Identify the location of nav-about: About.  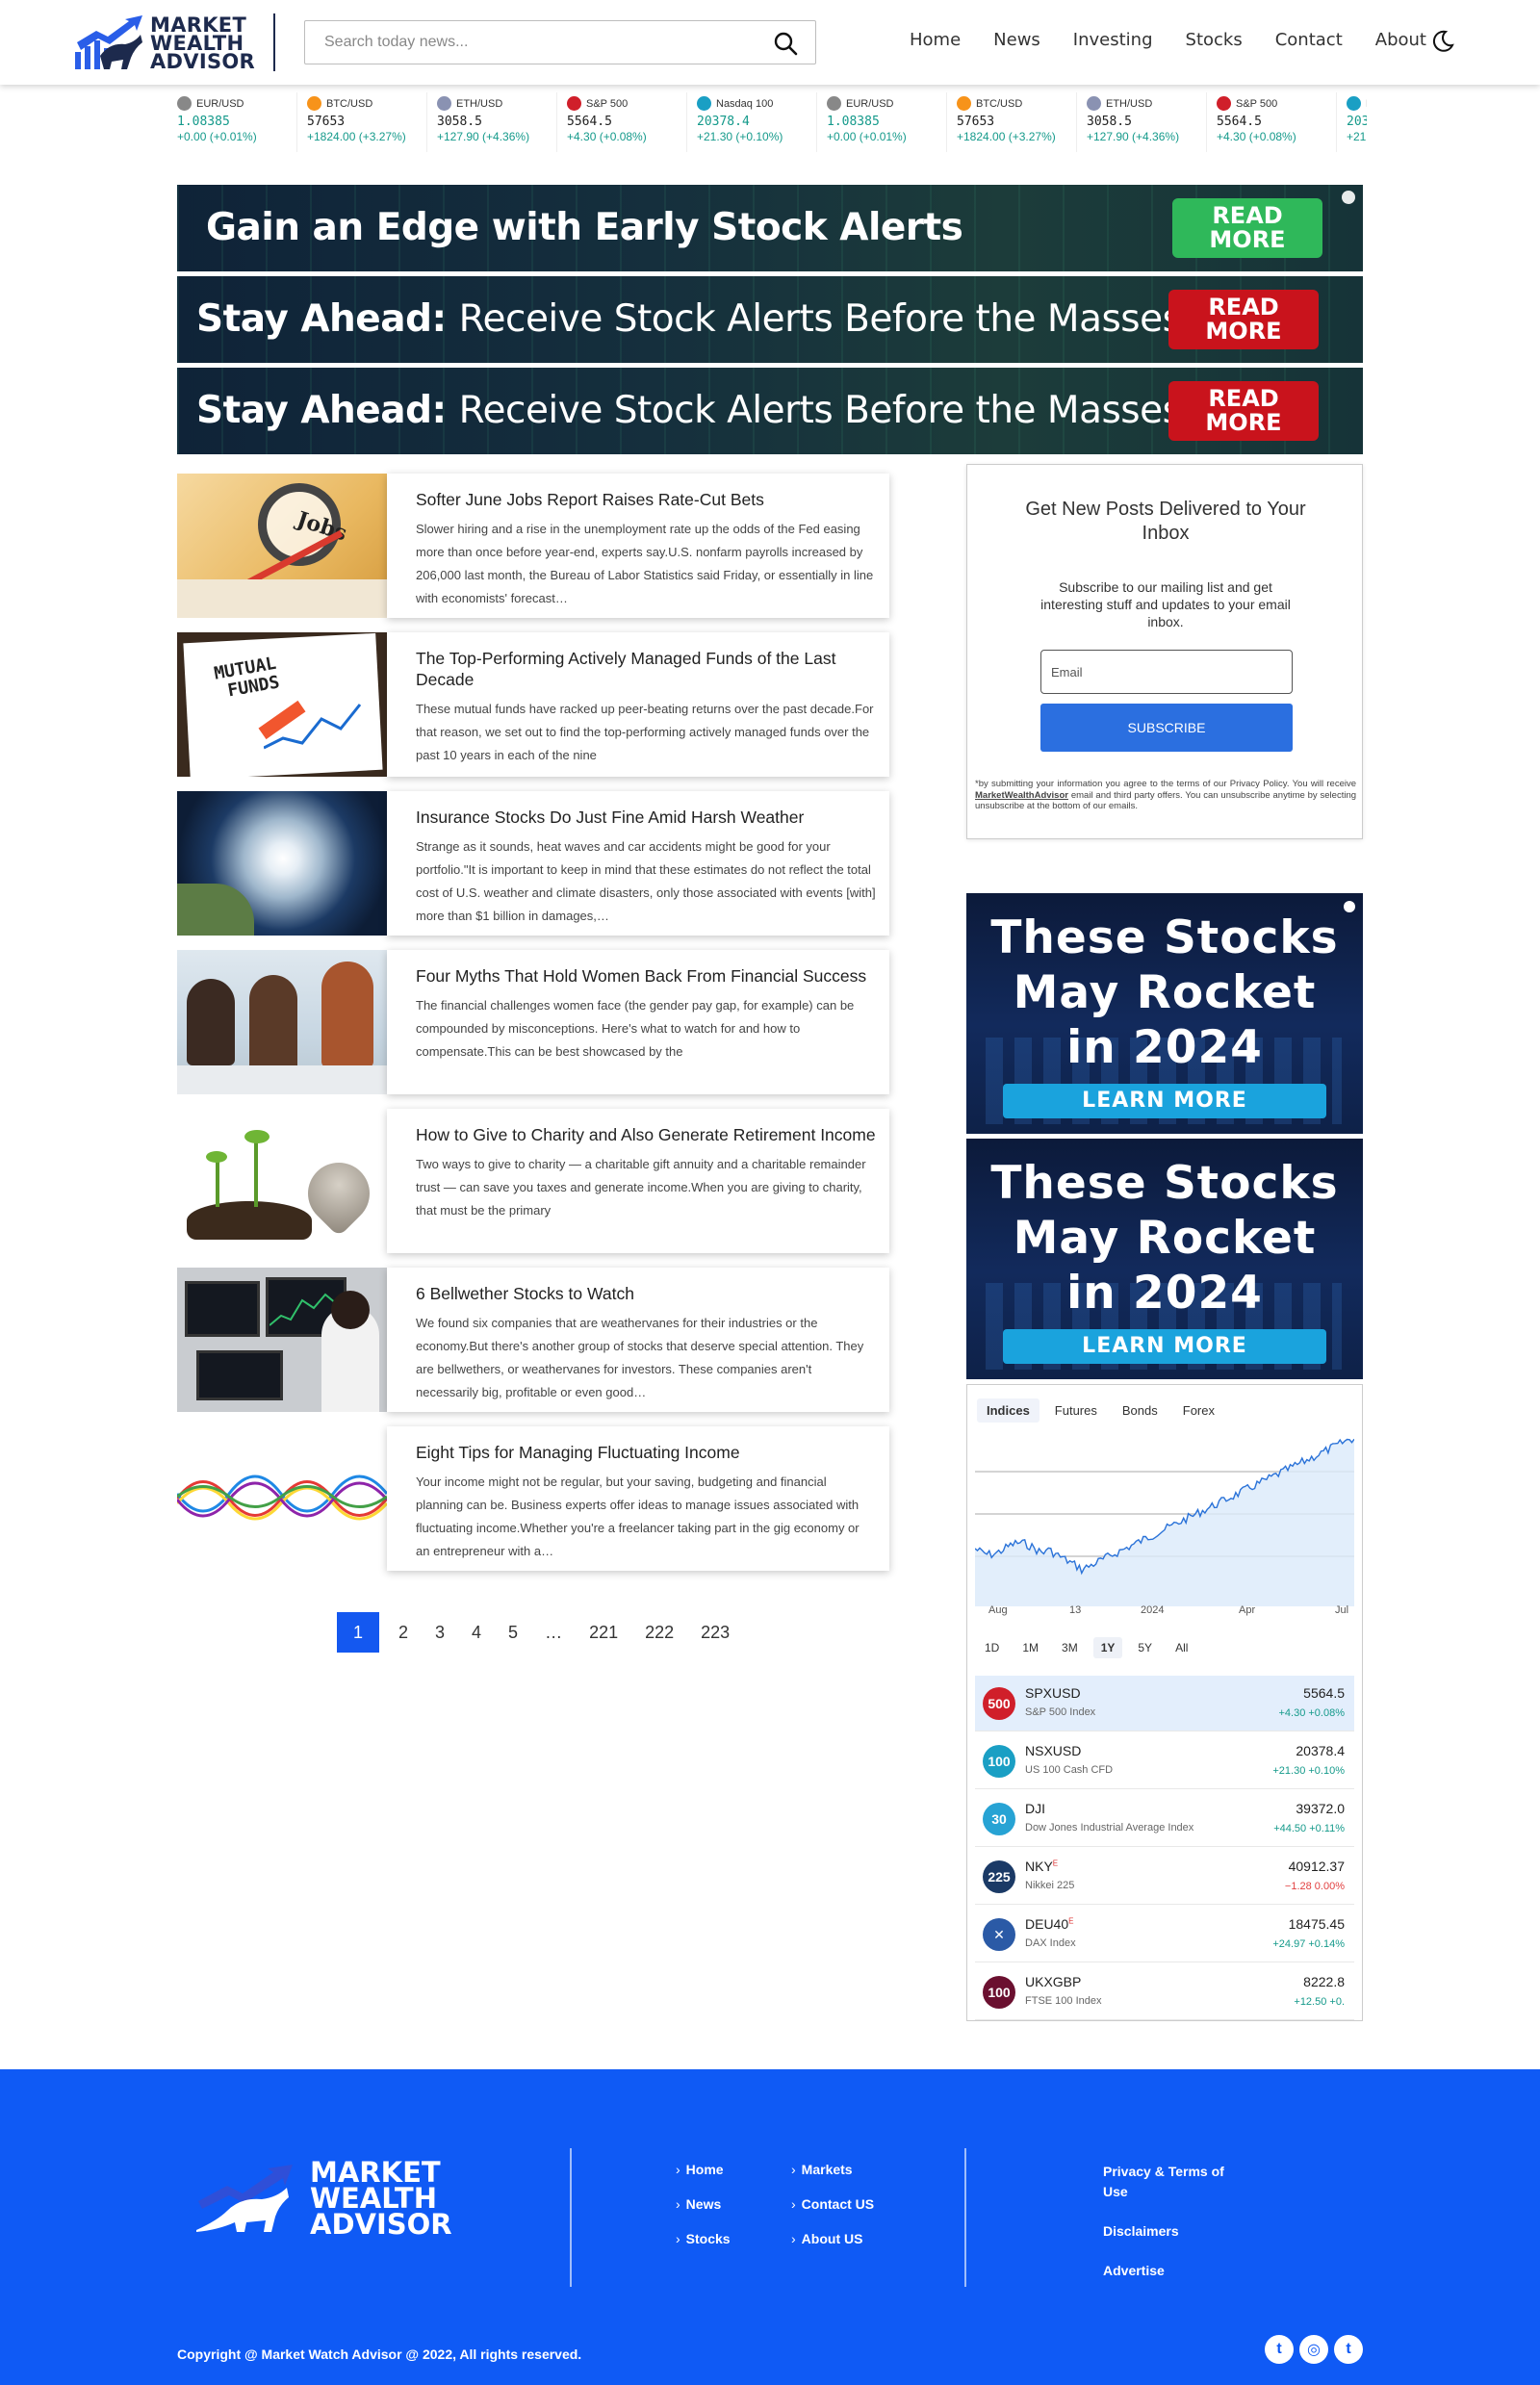
(1400, 40).